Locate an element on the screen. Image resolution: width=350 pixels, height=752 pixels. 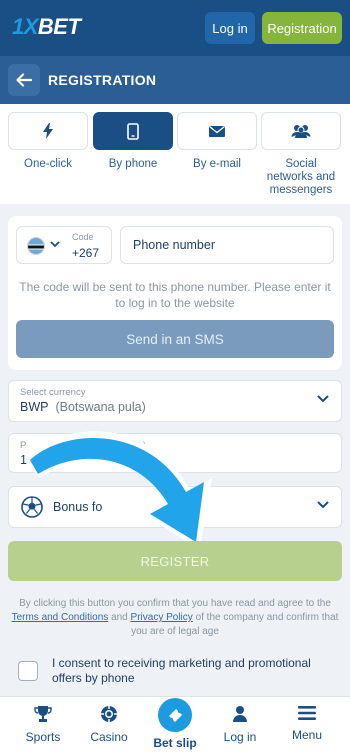
arrow-left-icon is located at coordinates (24, 80).